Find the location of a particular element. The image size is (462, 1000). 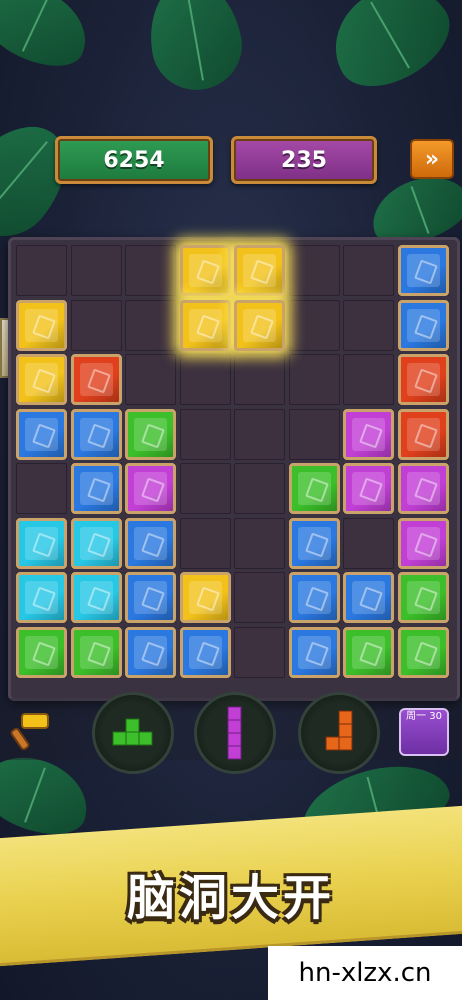

j-piece-icon is located at coordinates (339, 730).